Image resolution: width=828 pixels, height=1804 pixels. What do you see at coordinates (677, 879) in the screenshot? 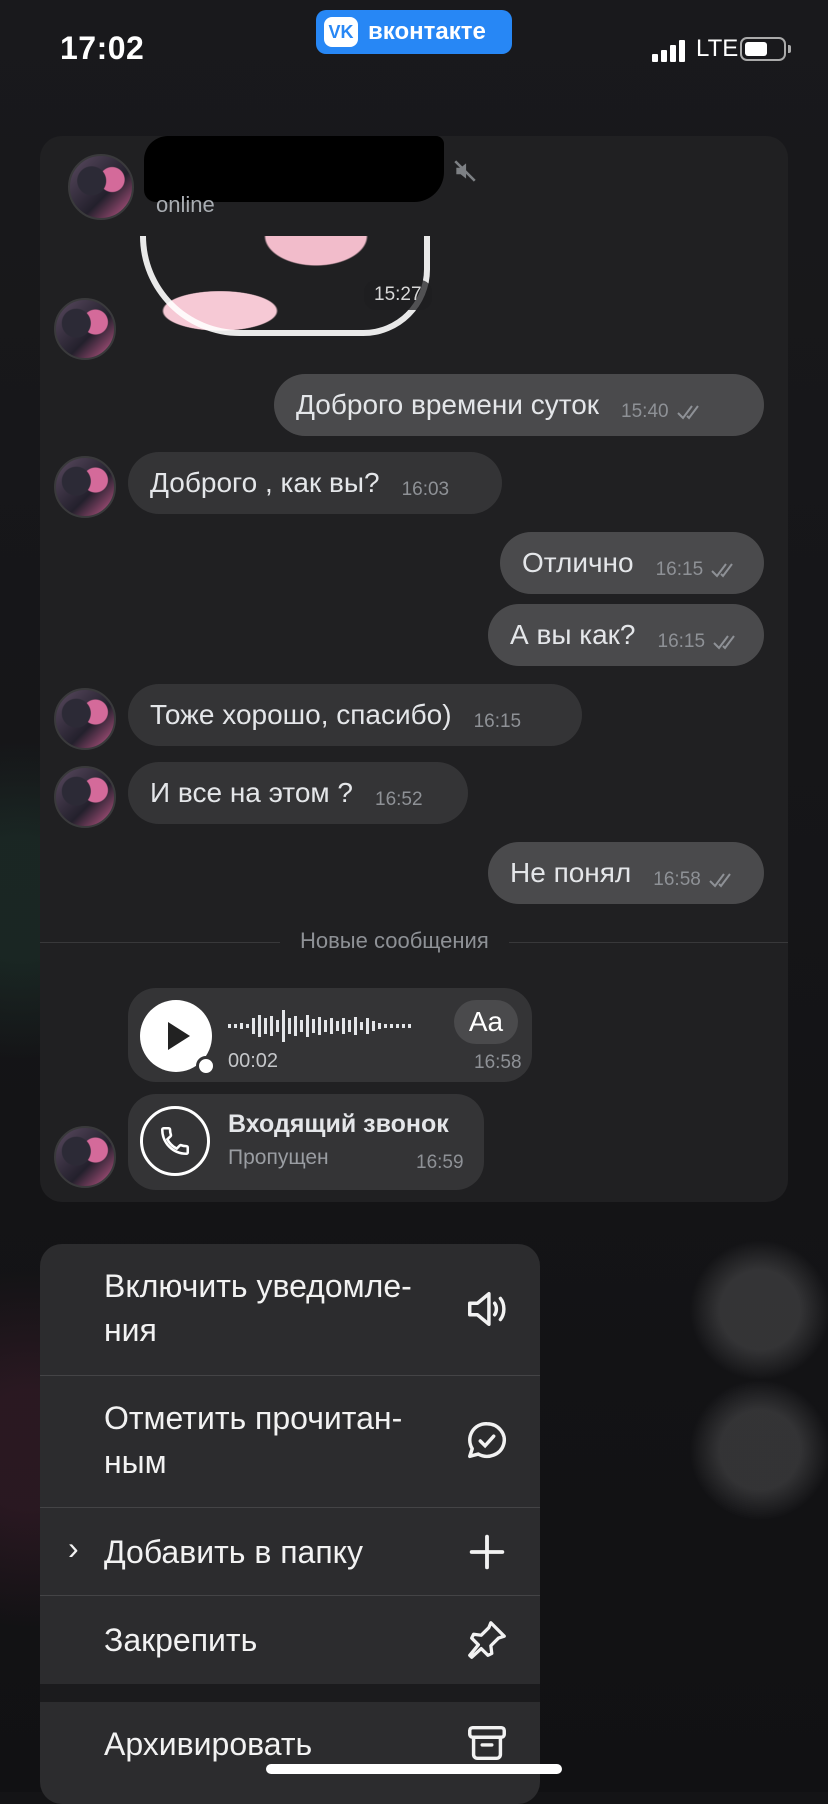
I see `message-time: 16:58` at bounding box center [677, 879].